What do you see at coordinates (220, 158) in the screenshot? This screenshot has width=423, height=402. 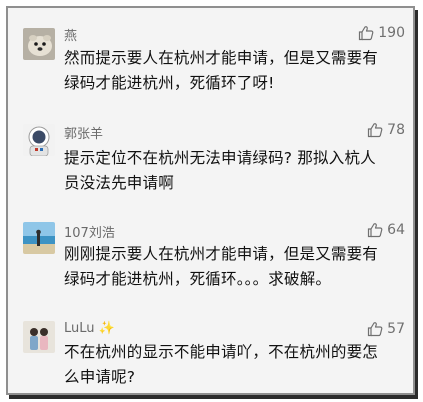 I see `comment-line: 提示定位不在杭州无法申请绿码? 那拟入杭人` at bounding box center [220, 158].